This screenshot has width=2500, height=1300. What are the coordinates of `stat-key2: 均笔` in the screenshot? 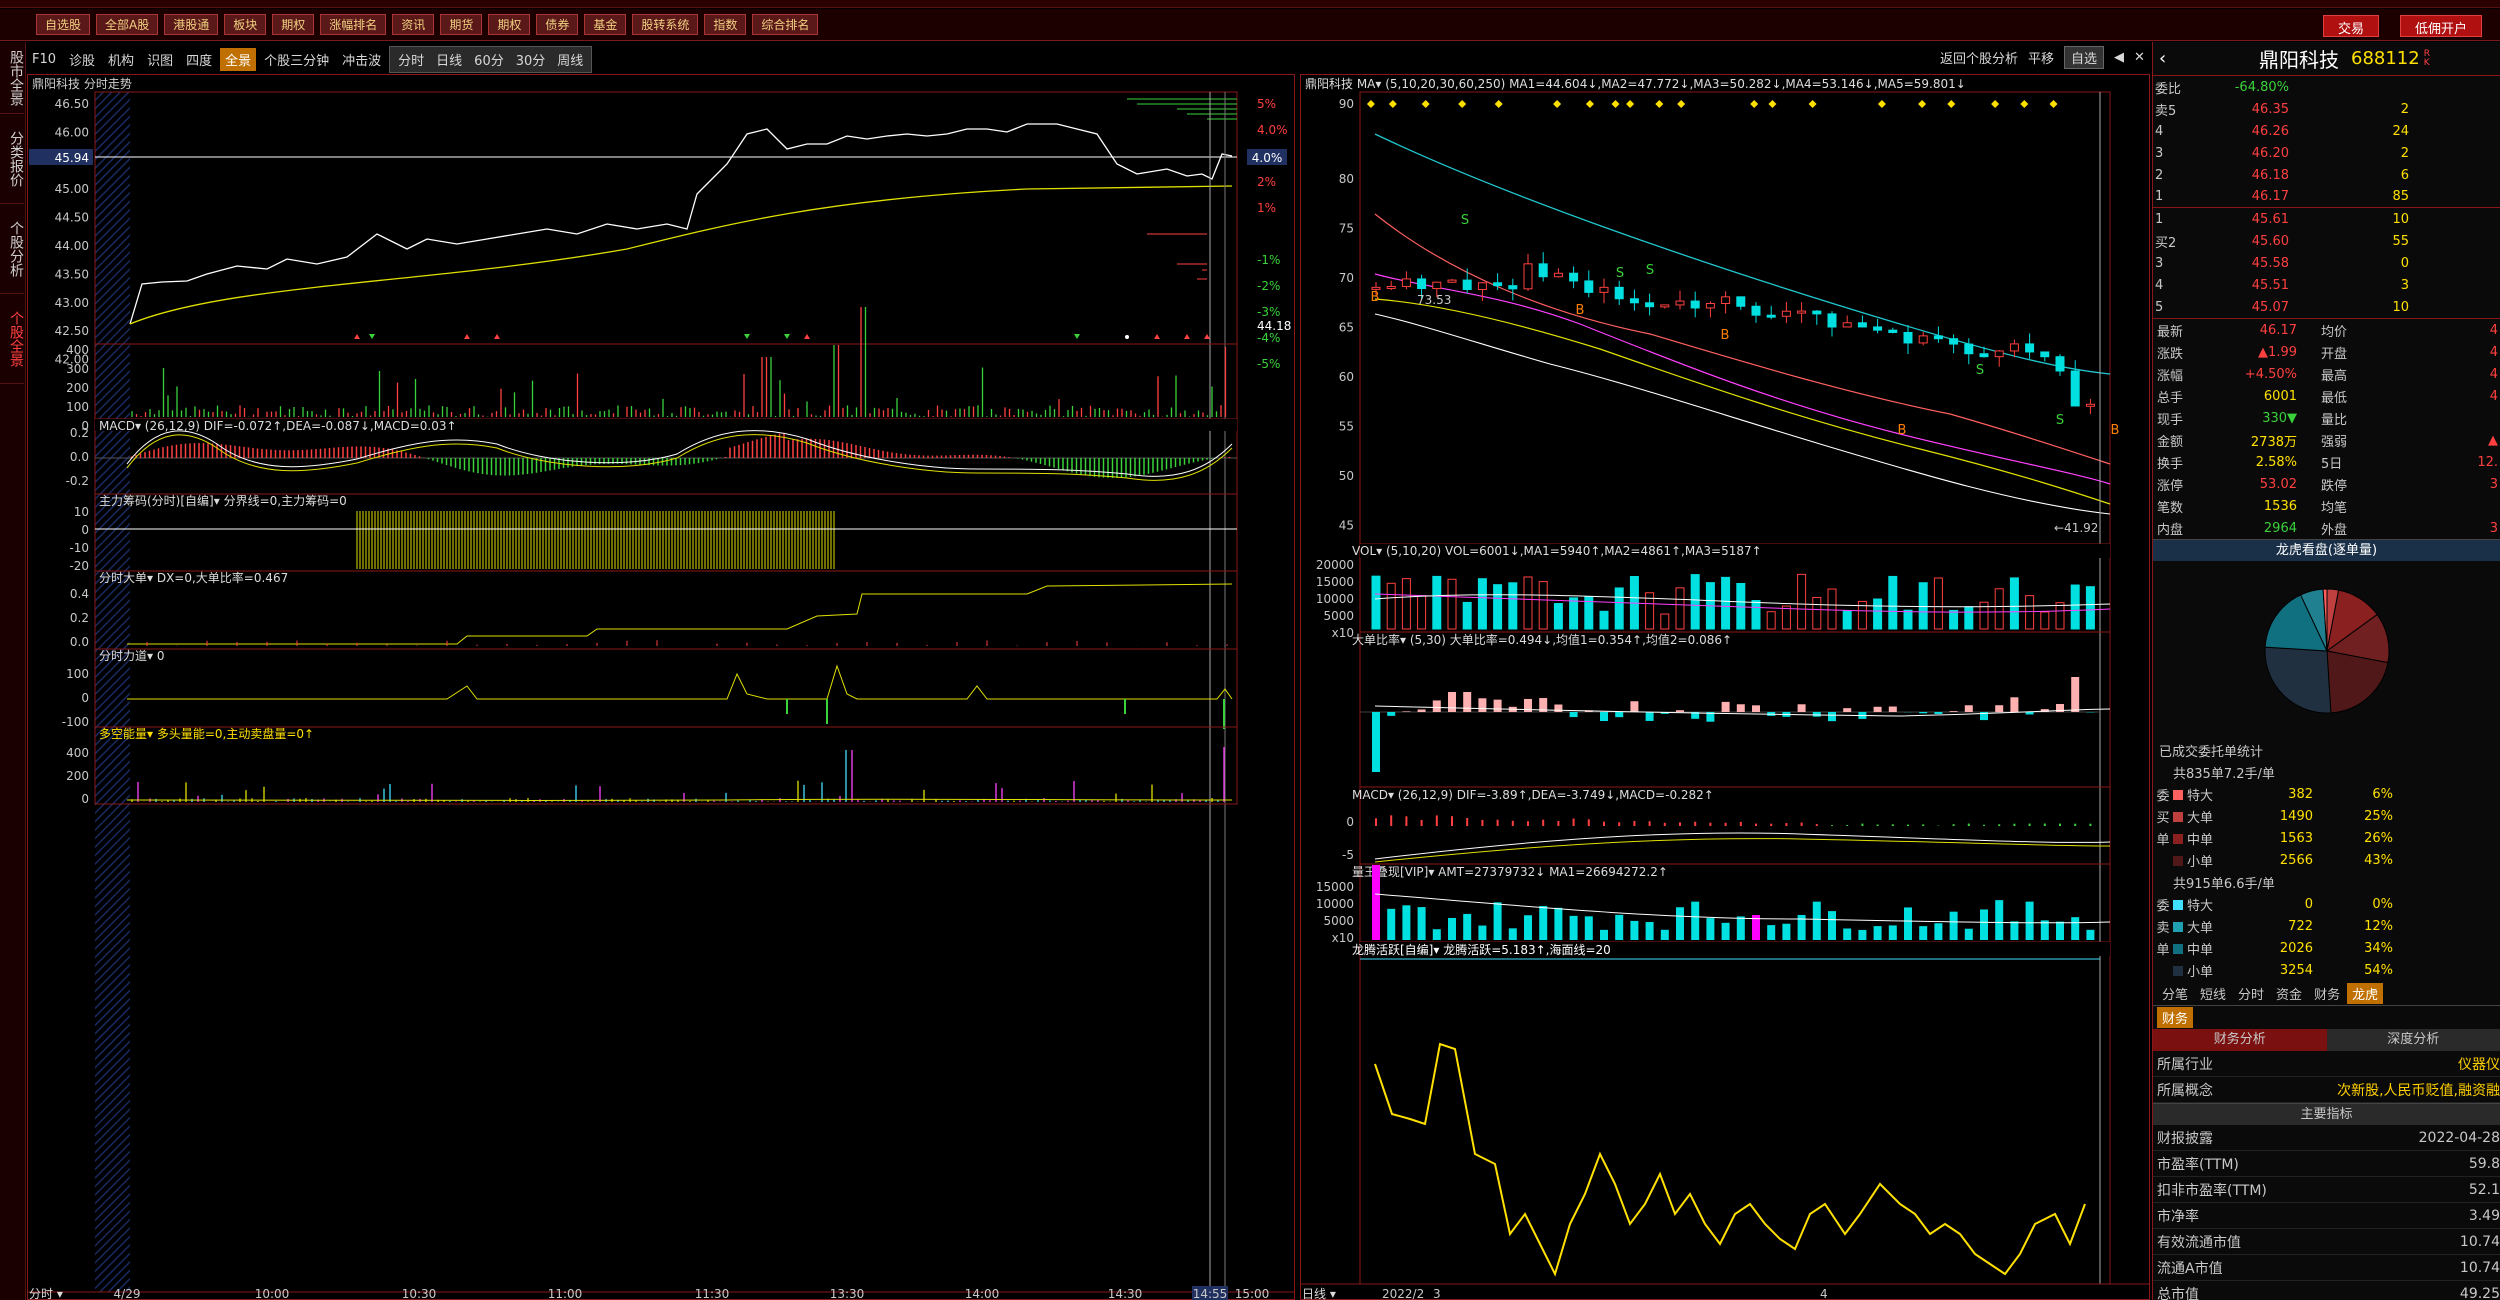 It's located at (2334, 508).